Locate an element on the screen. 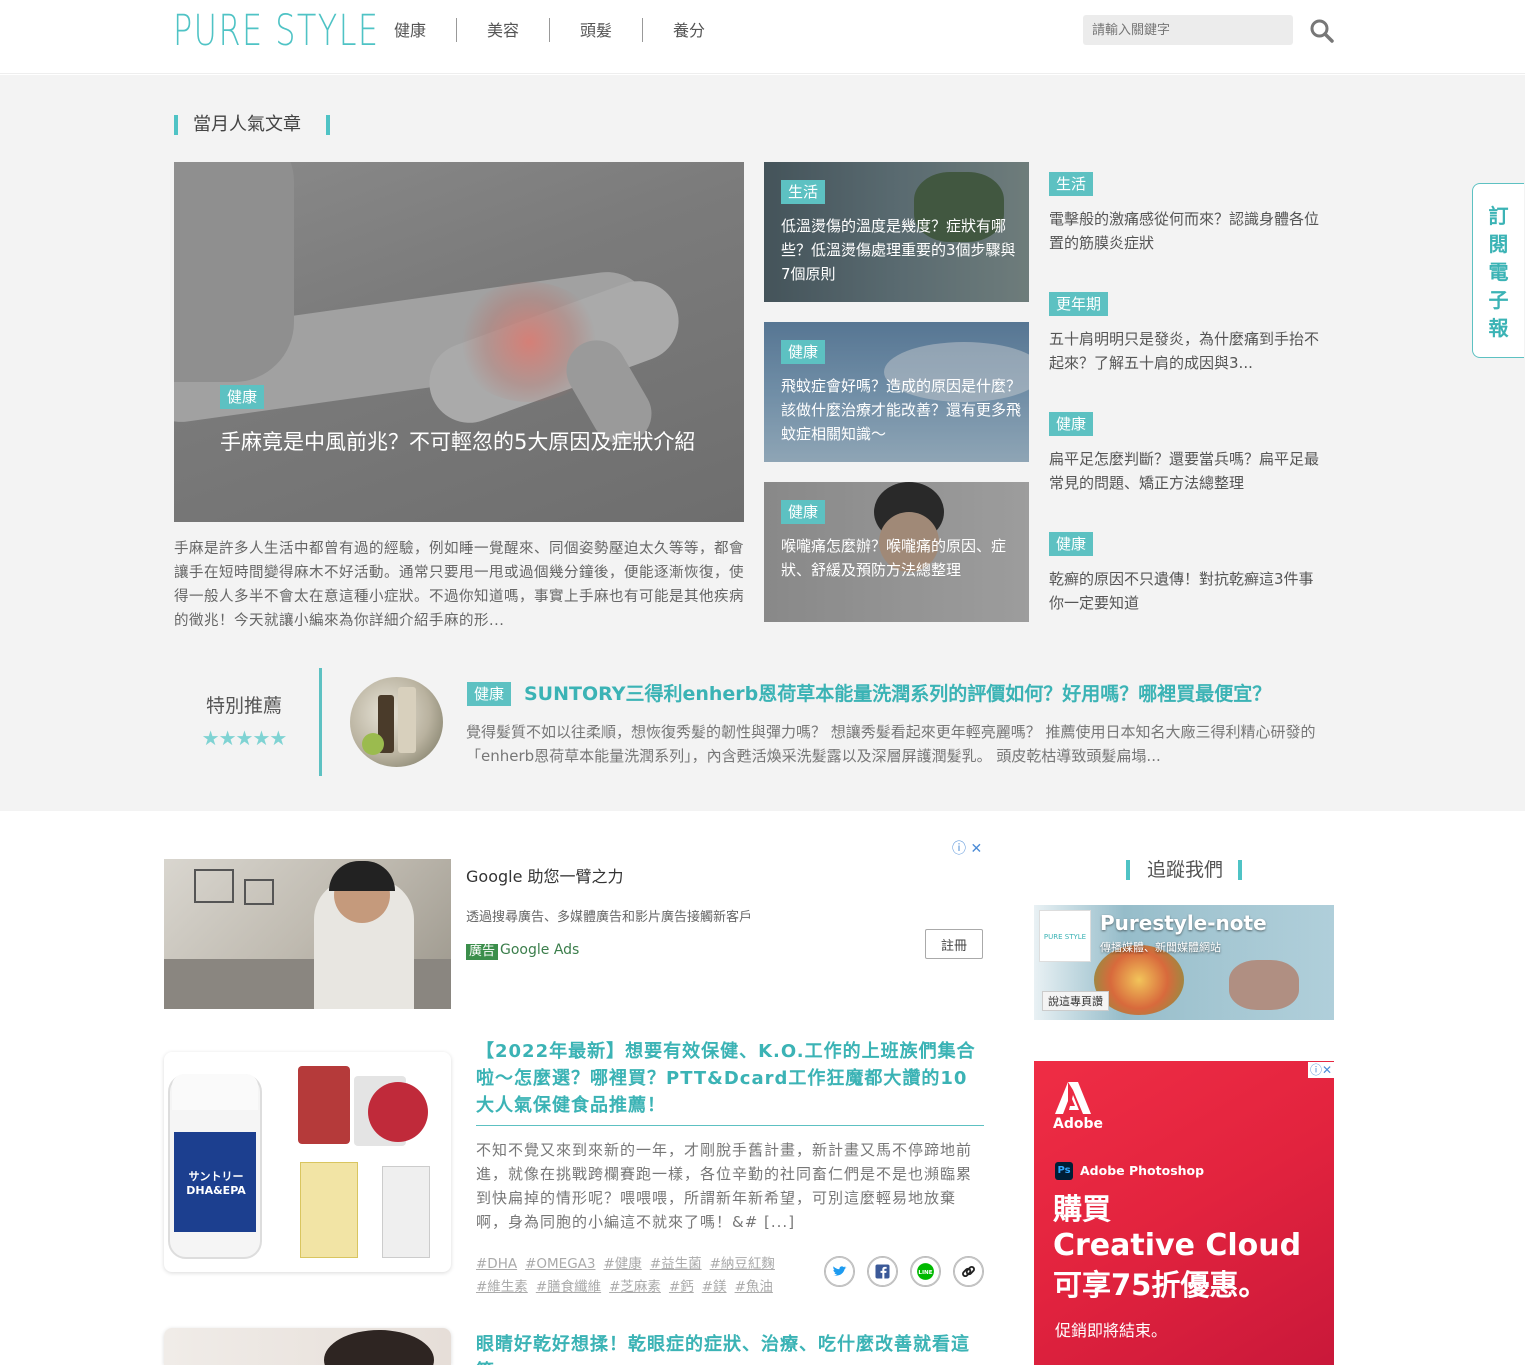  article-title: 飛蚊症會好嗎？造成的原因是什麼？該做什麼治療才能改善？還有更多飛蚊症相關知識～ is located at coordinates (901, 410).